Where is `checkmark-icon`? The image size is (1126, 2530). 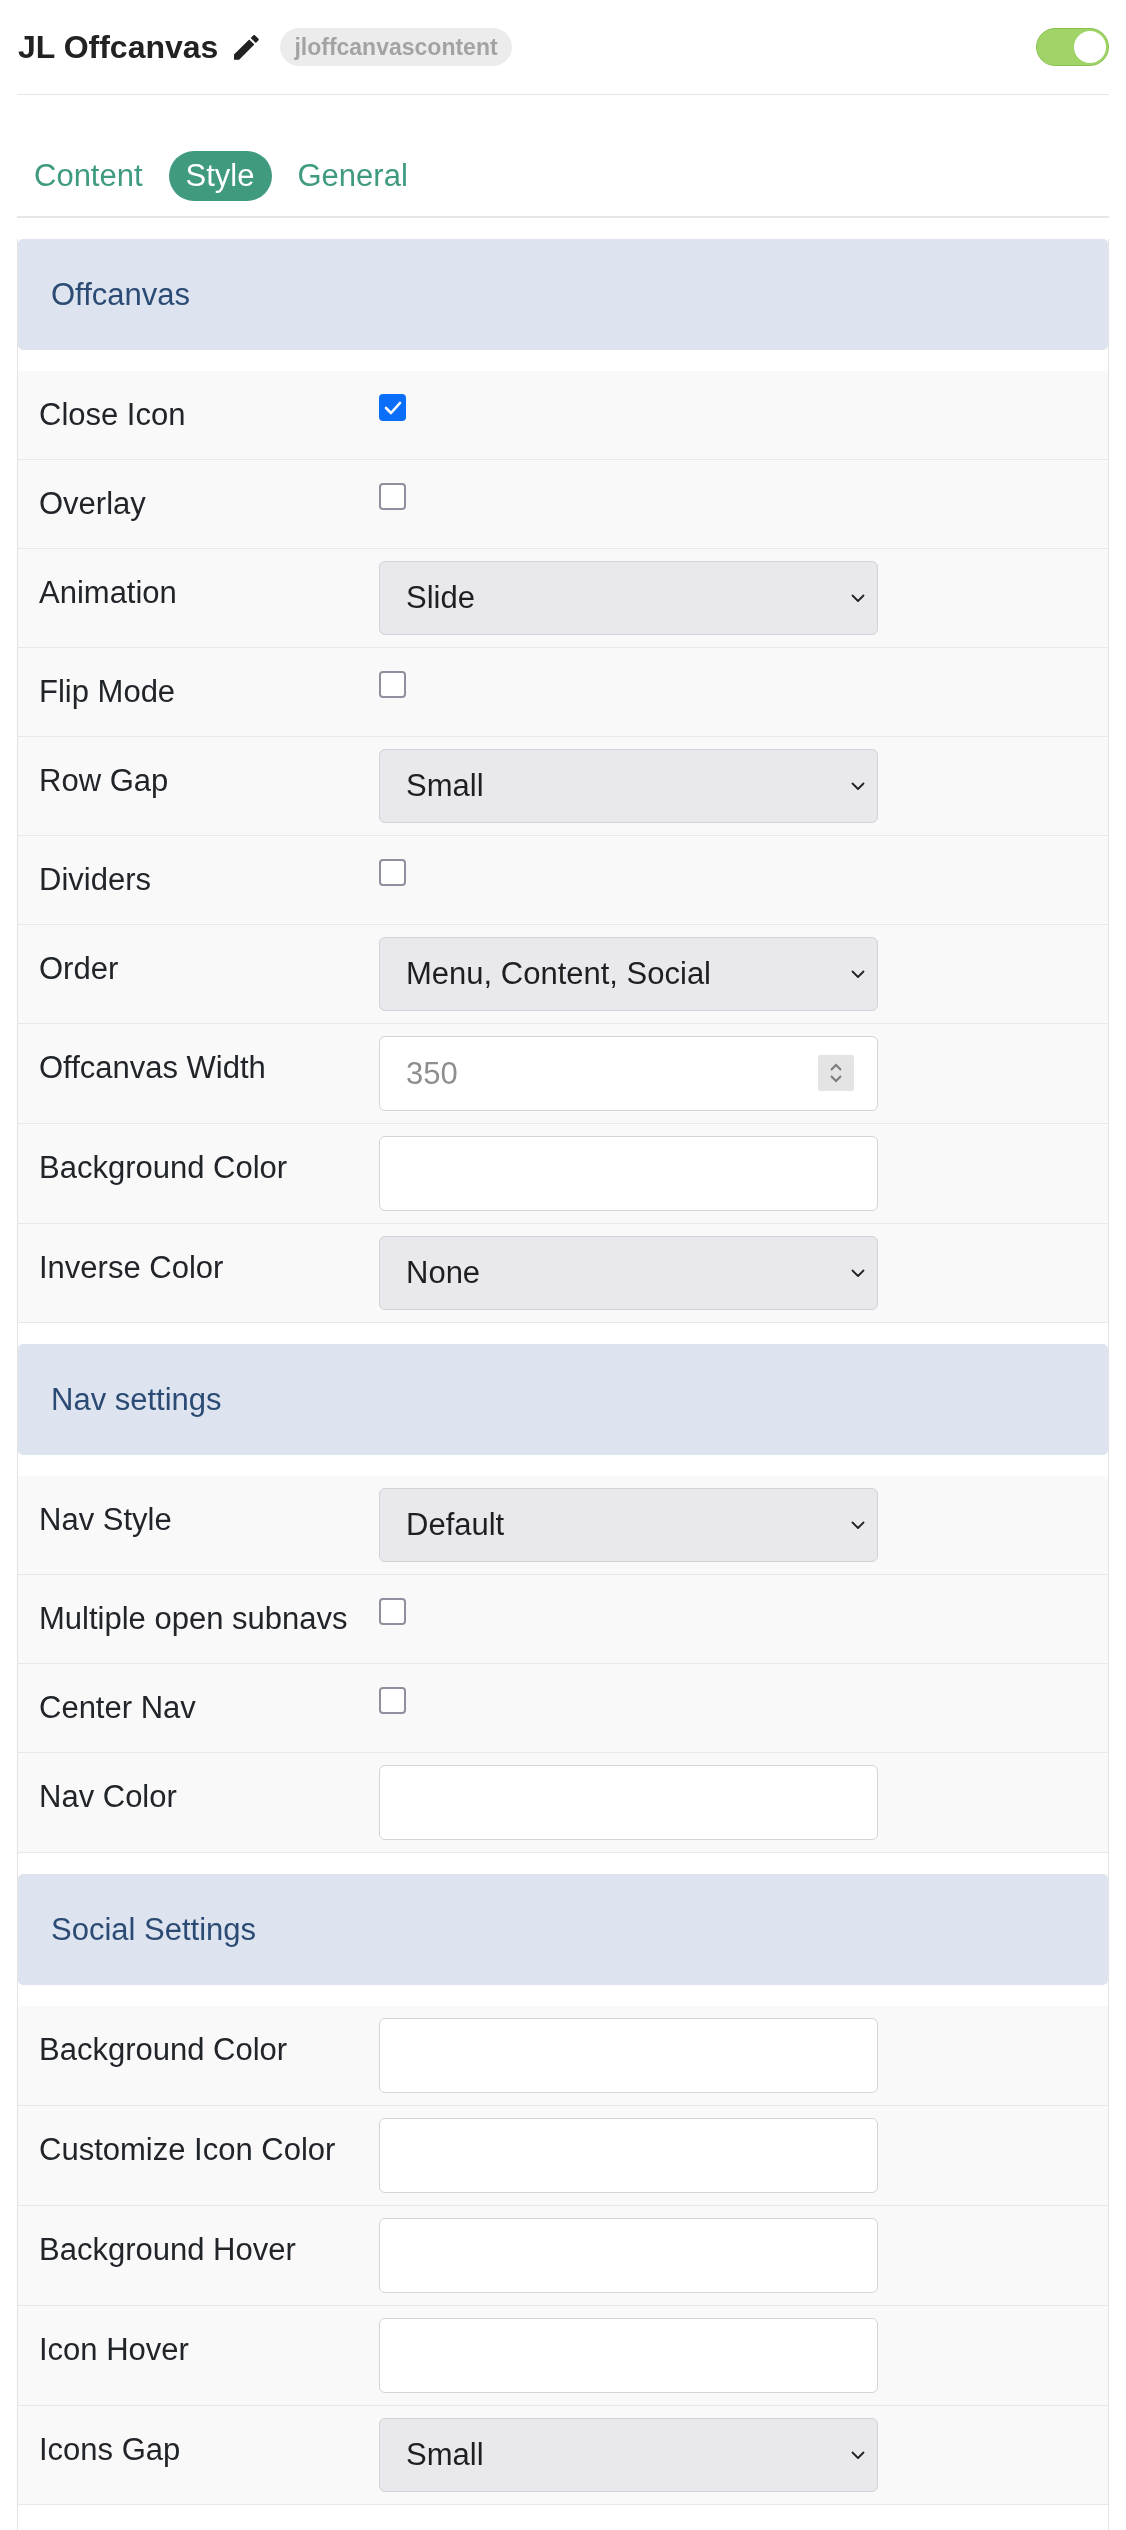 checkmark-icon is located at coordinates (392, 407).